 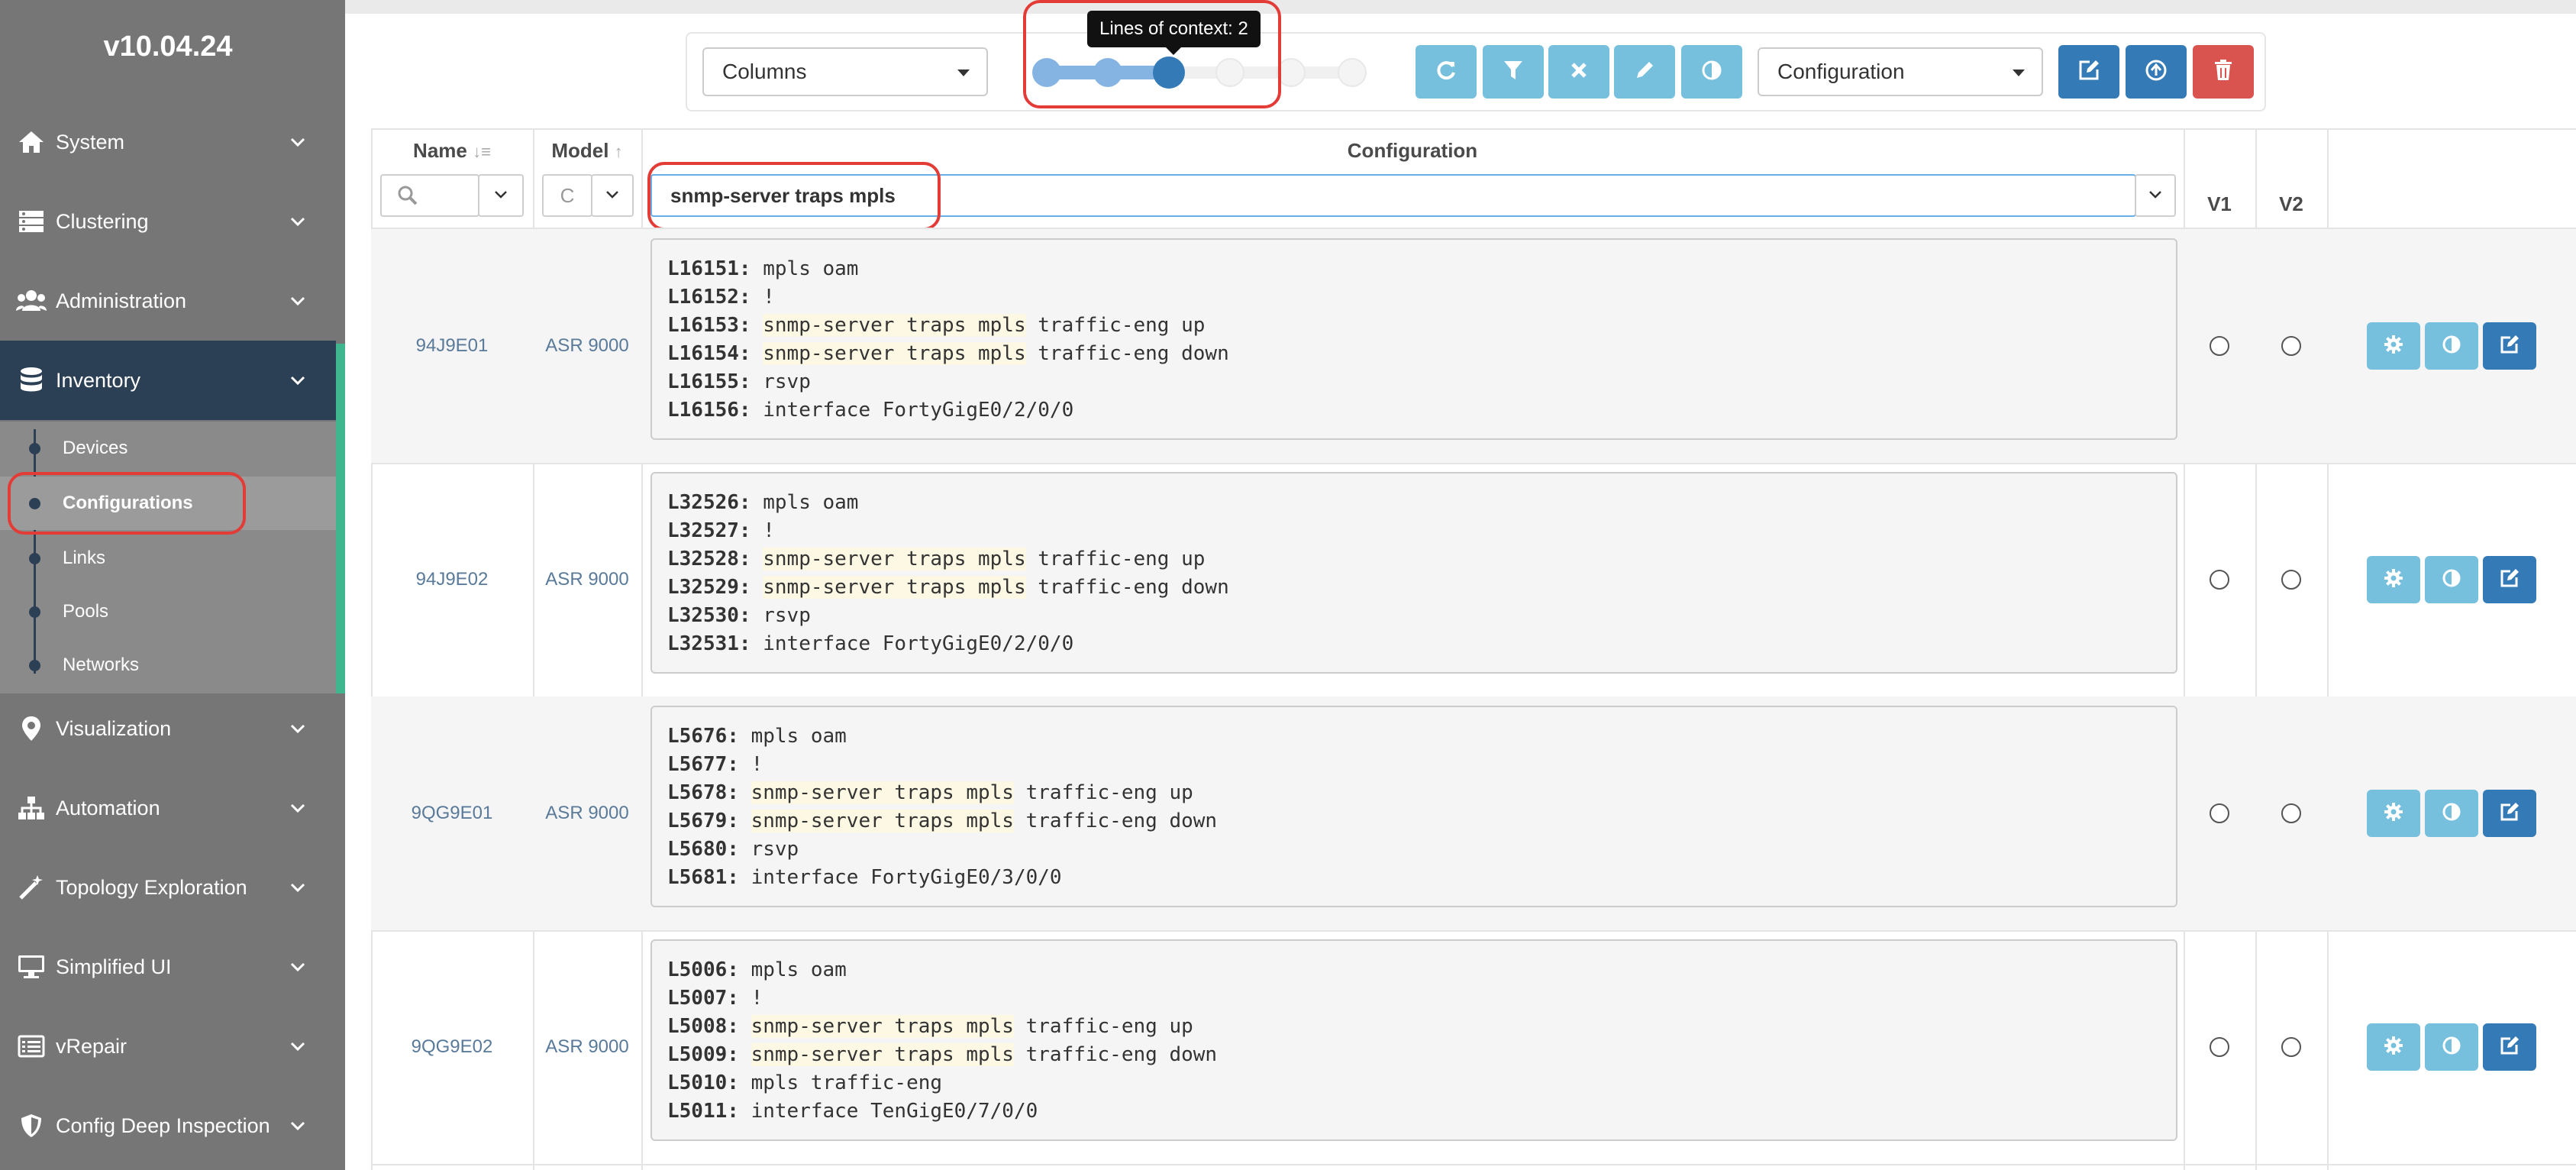 I want to click on configuration-filter-input: snmp-server traps mpls, so click(x=1393, y=195).